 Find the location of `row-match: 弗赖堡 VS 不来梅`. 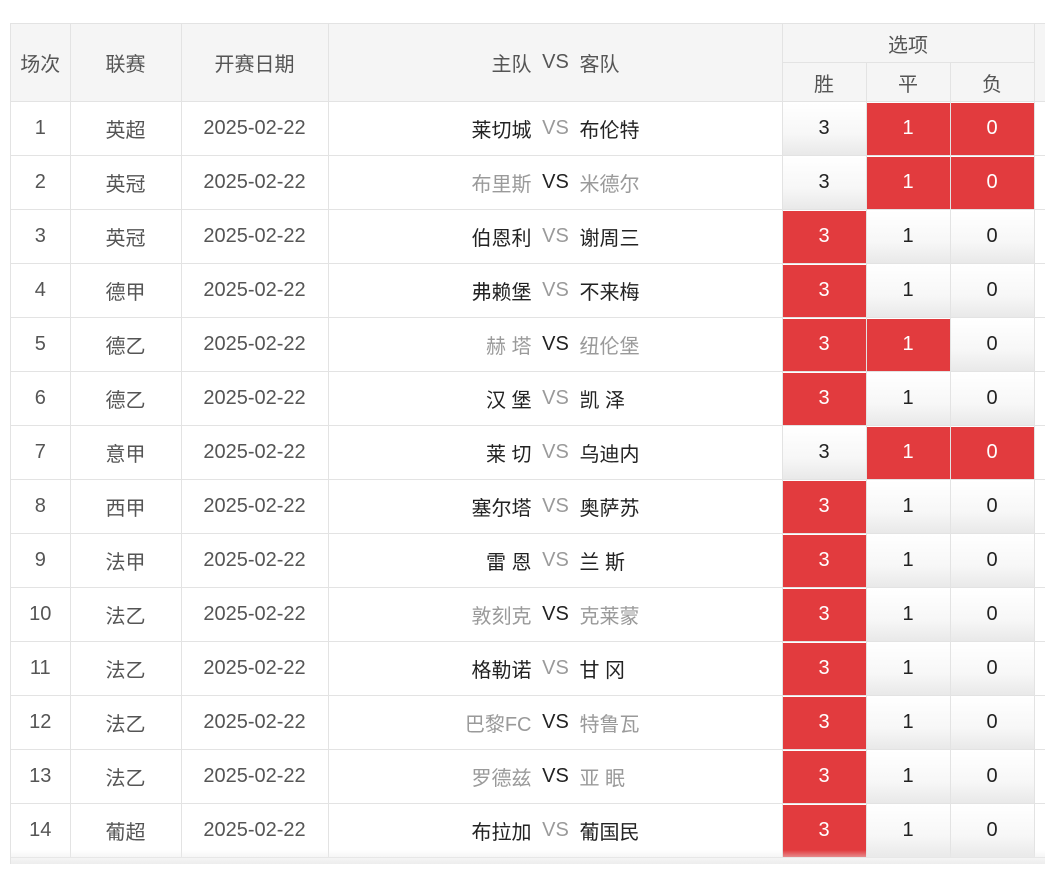

row-match: 弗赖堡 VS 不来梅 is located at coordinates (555, 290).